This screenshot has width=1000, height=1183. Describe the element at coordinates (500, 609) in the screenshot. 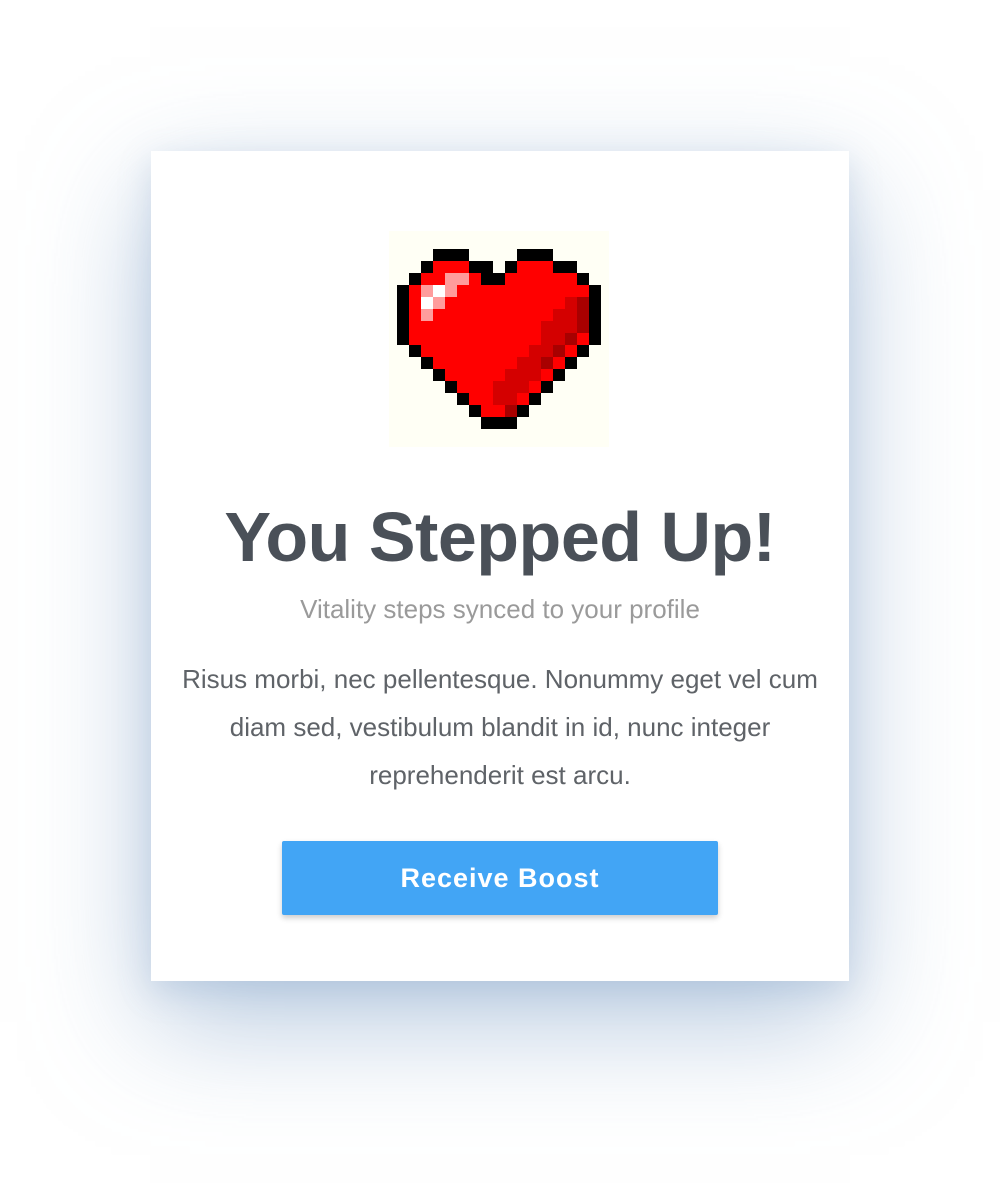

I see `subtitle: Vitality steps synced to your profile` at that location.